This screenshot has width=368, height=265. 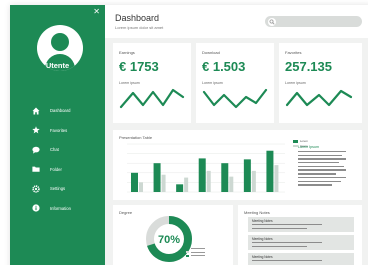 What do you see at coordinates (36, 111) in the screenshot?
I see `home-icon` at bounding box center [36, 111].